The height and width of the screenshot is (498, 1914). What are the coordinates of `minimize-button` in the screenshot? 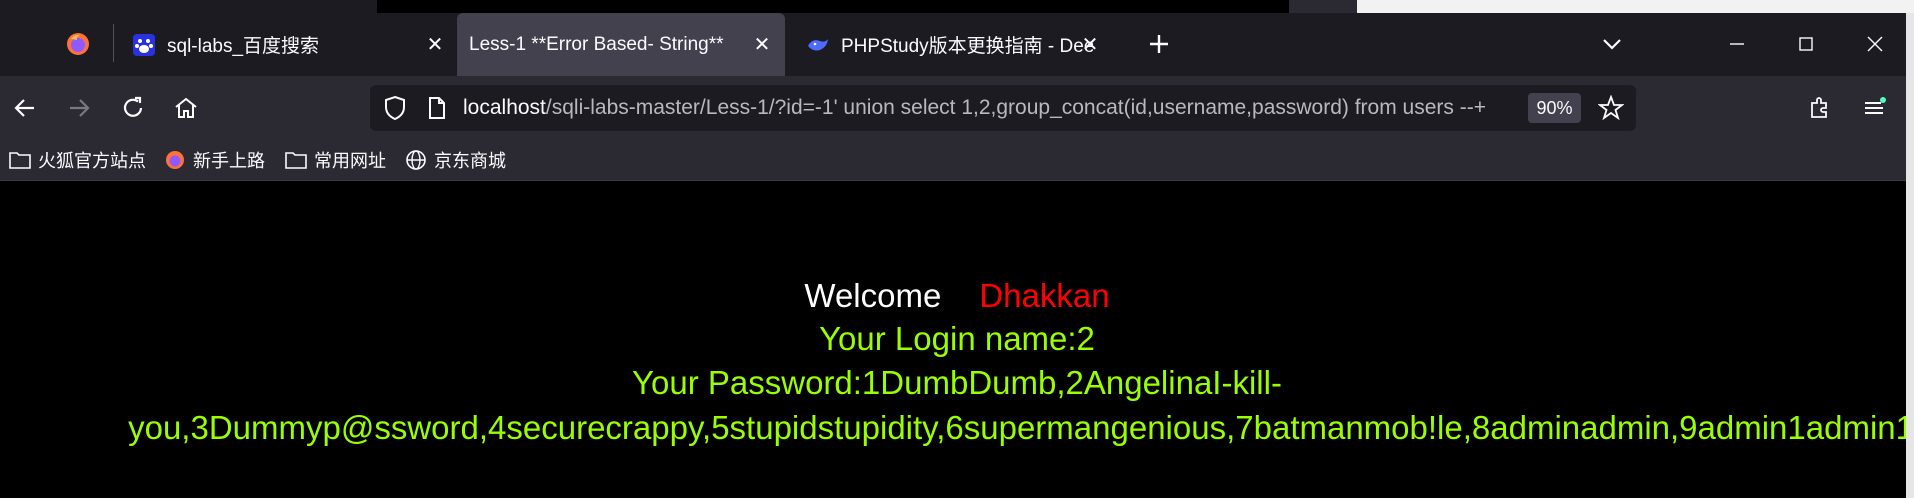 It's located at (1737, 44).